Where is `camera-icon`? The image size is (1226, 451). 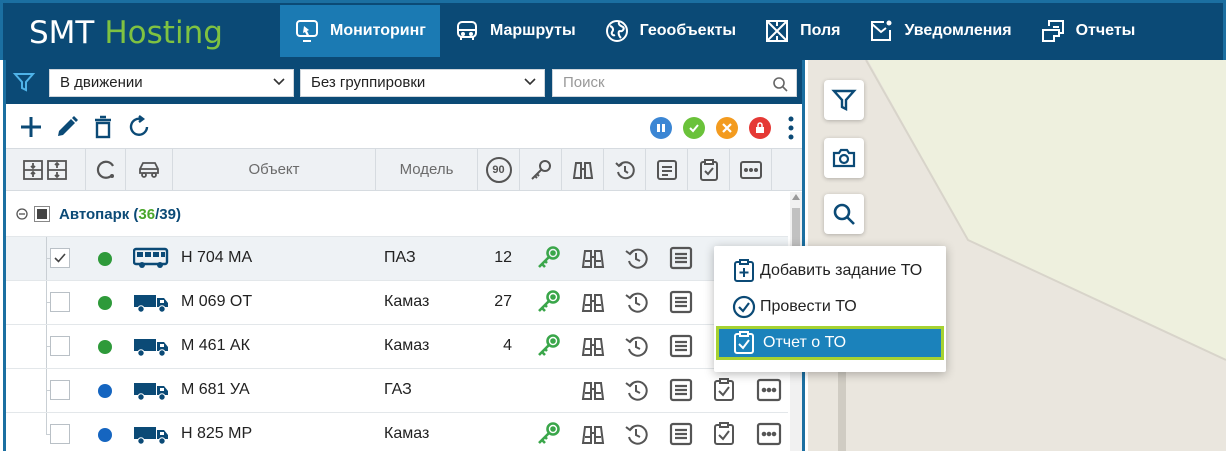
camera-icon is located at coordinates (844, 158).